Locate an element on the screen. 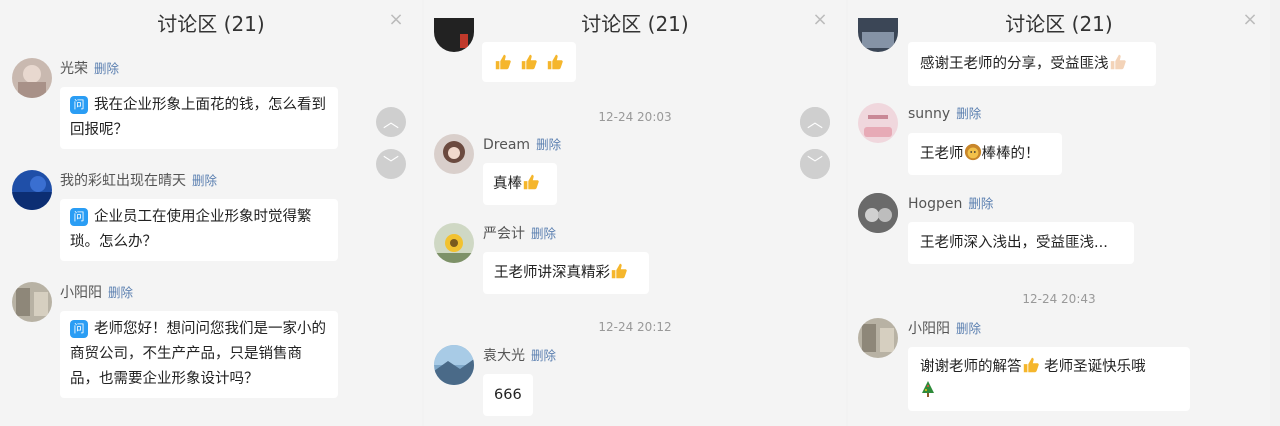  comment-text: 企业员工在使用企业形象时觉得繁琐。怎么办？ is located at coordinates (191, 229).